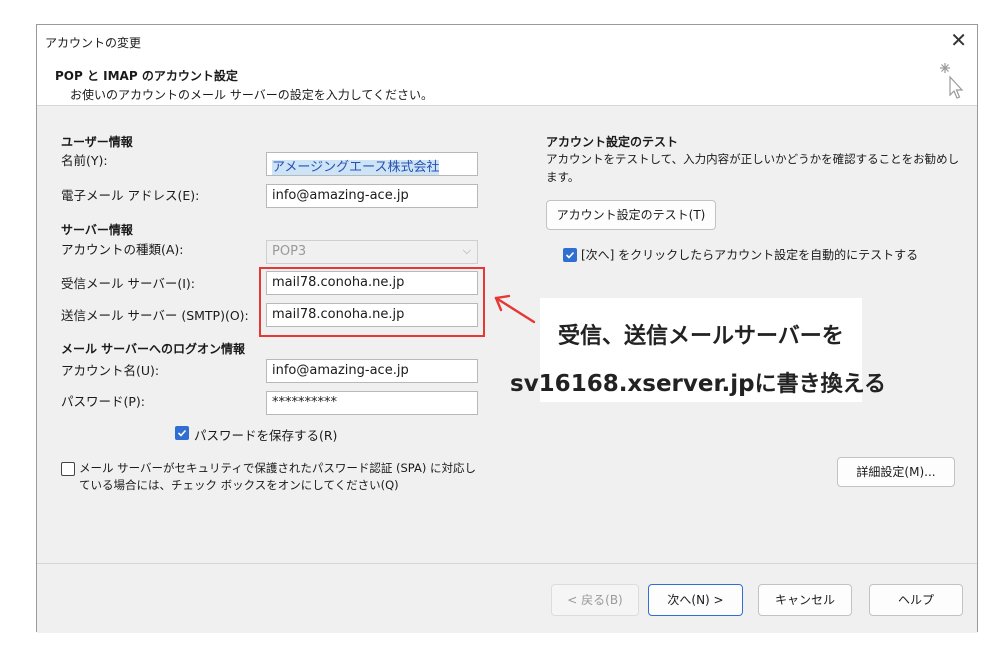 This screenshot has height=650, width=1000. I want to click on annotation-line2: sv16168.xserver.jpに書き換える, so click(698, 382).